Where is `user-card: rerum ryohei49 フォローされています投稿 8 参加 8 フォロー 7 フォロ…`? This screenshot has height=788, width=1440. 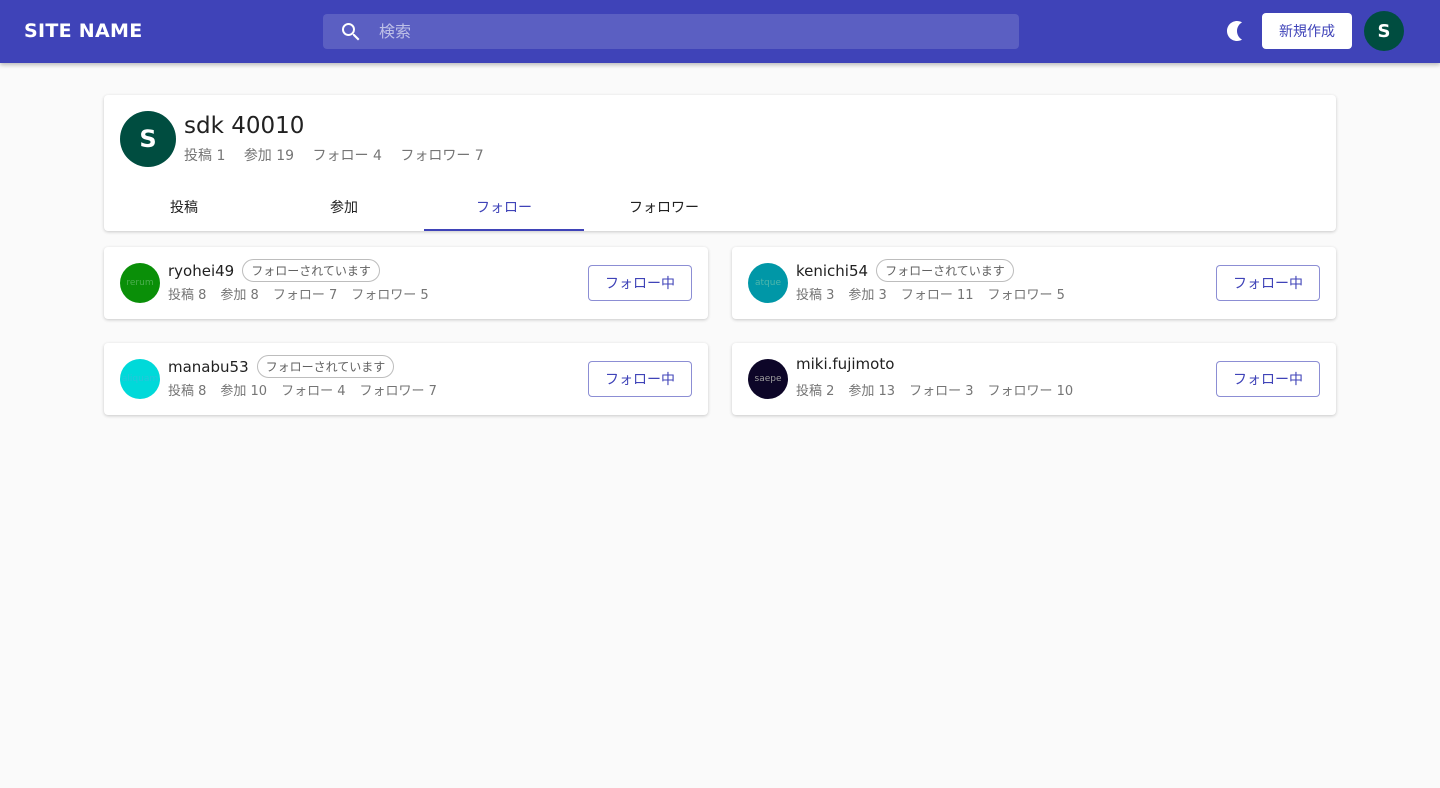 user-card: rerum ryohei49 フォローされています投稿 8 参加 8 フォロー 7 フォロ… is located at coordinates (406, 283).